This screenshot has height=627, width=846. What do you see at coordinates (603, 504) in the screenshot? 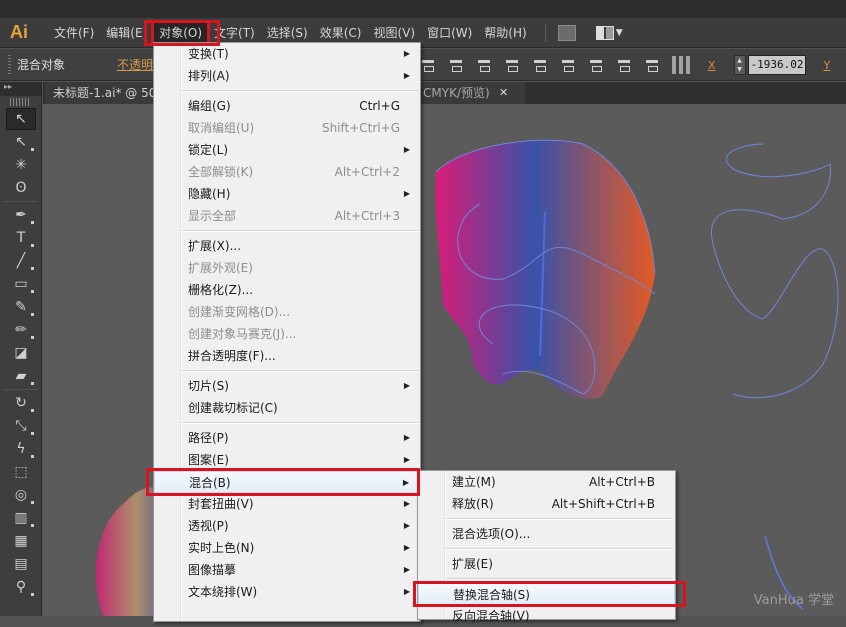
I see `menu-item-shortcut: Alt+Shift+Ctrl+B` at bounding box center [603, 504].